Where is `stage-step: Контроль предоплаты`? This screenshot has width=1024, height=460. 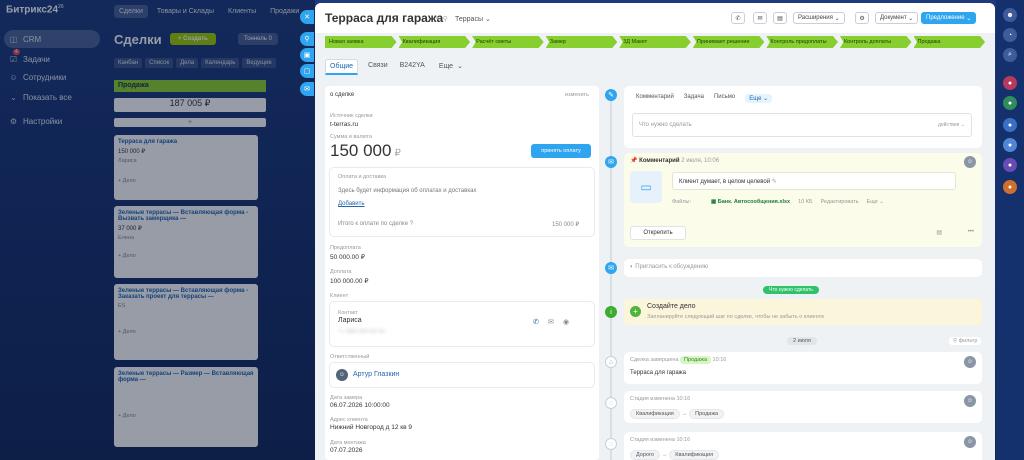
stage-step: Контроль предоплаты is located at coordinates (802, 42).